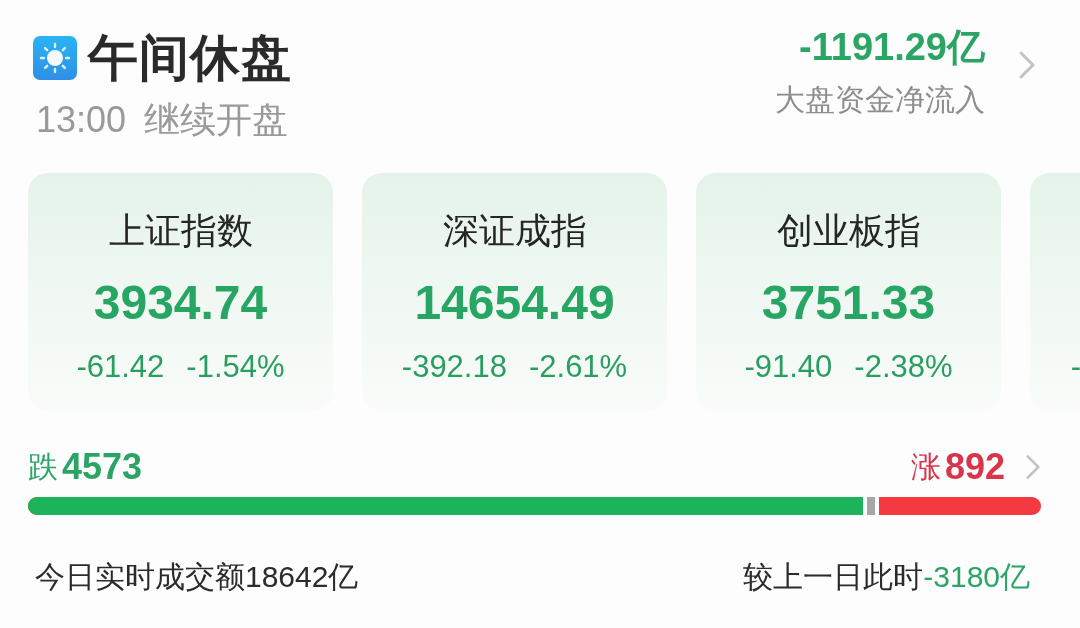 Image resolution: width=1080 pixels, height=628 pixels. What do you see at coordinates (514, 303) in the screenshot?
I see `index-value: 14654.49` at bounding box center [514, 303].